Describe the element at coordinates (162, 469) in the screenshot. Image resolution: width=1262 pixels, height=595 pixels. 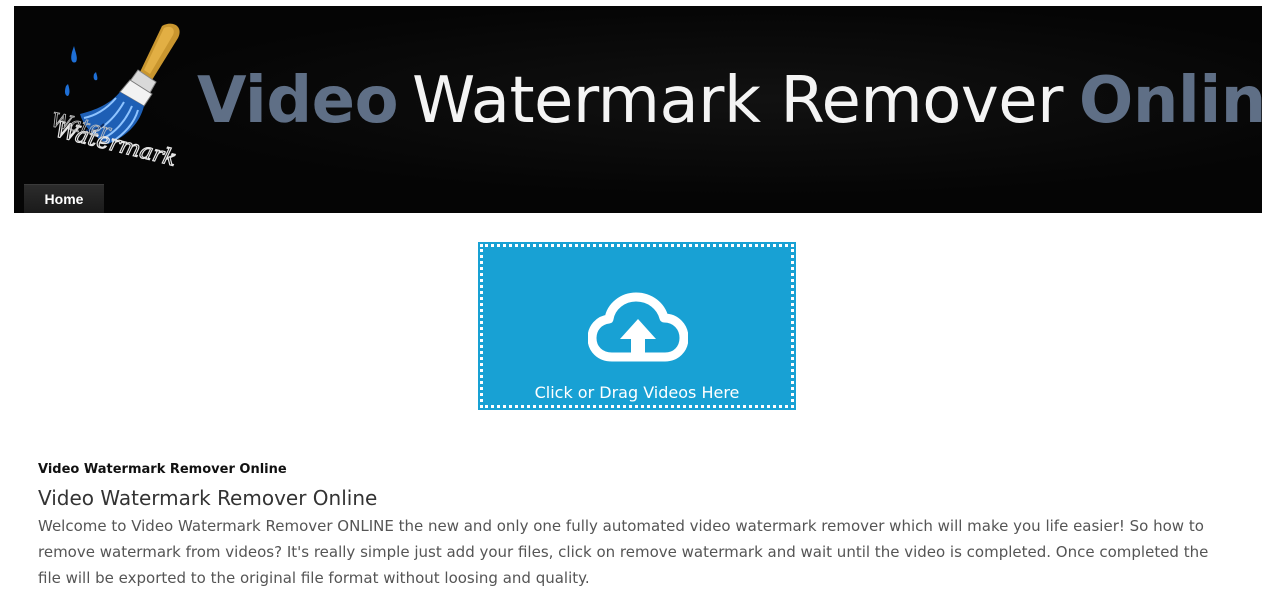
I see `section-subtitle: Video Watermark Remover Online` at that location.